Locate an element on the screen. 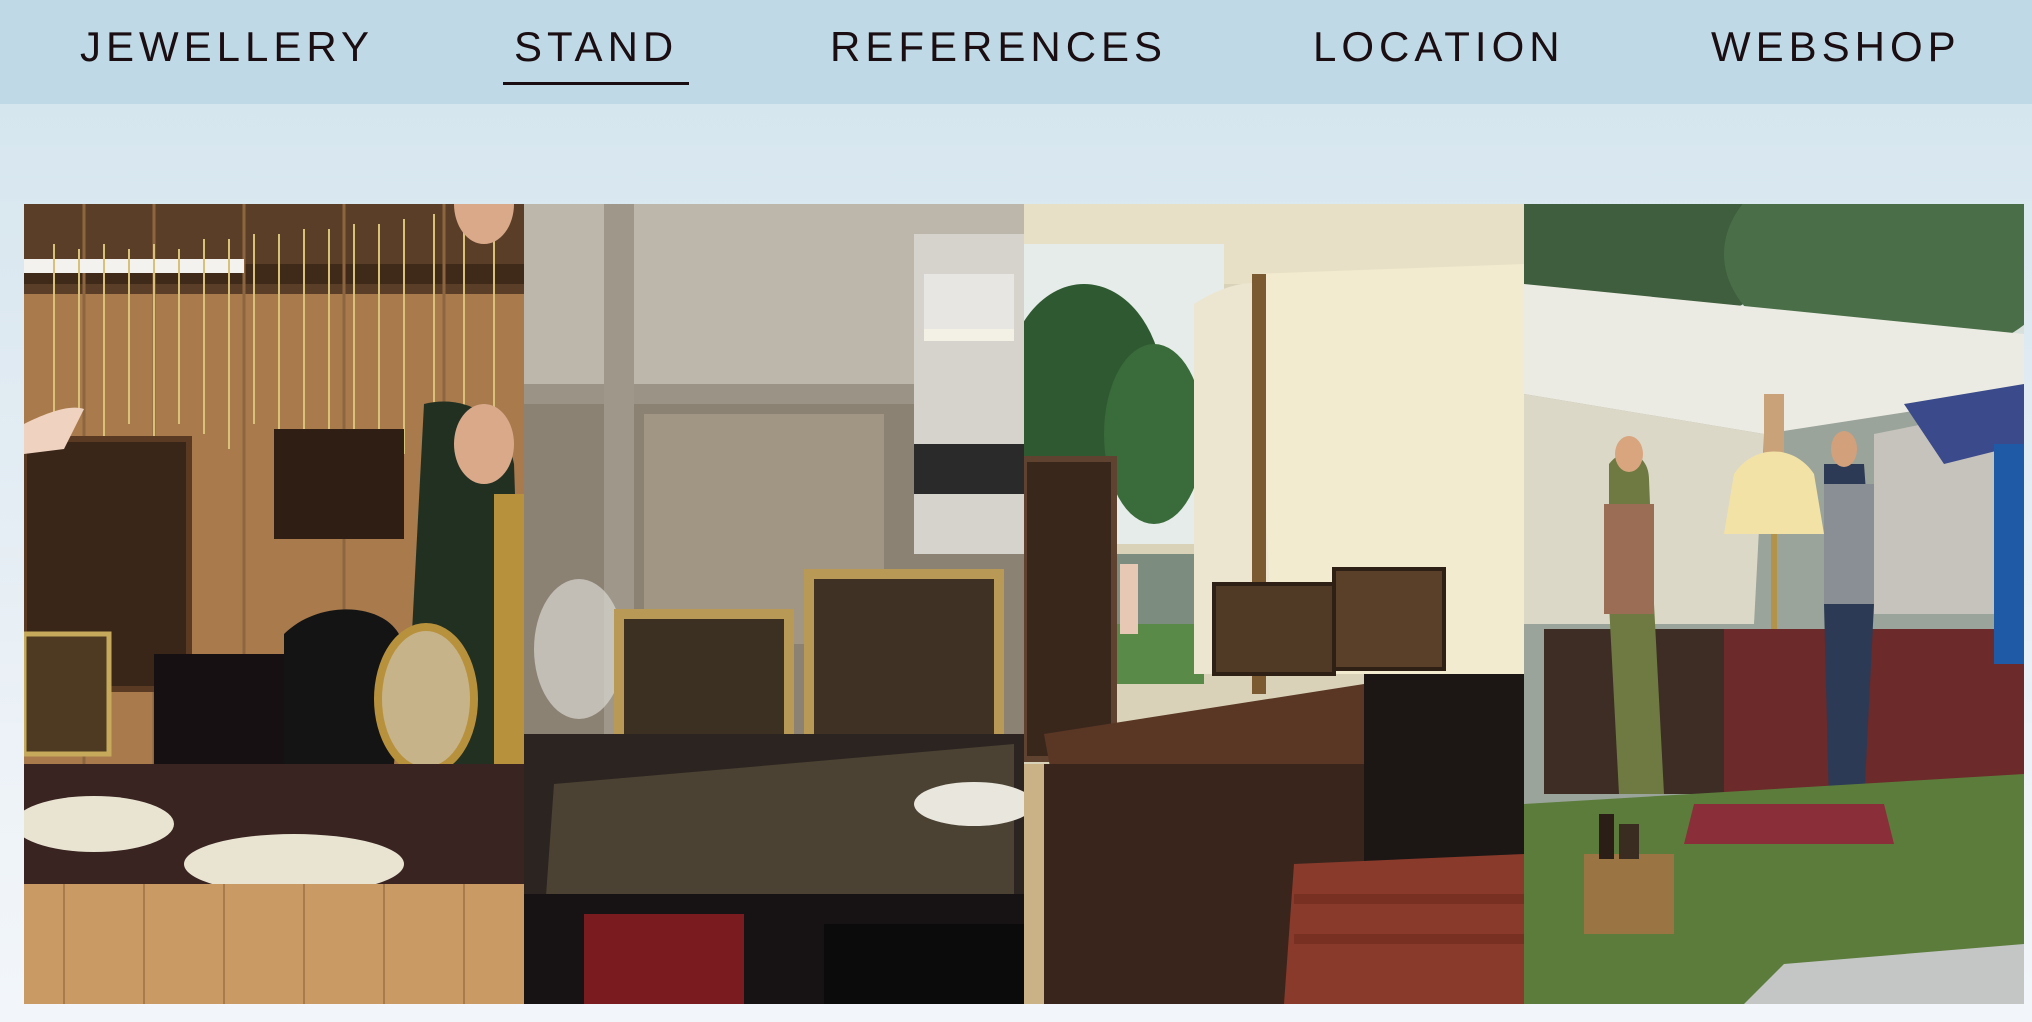 The height and width of the screenshot is (1022, 2032). nav-stand-label: STAND is located at coordinates (596, 46).